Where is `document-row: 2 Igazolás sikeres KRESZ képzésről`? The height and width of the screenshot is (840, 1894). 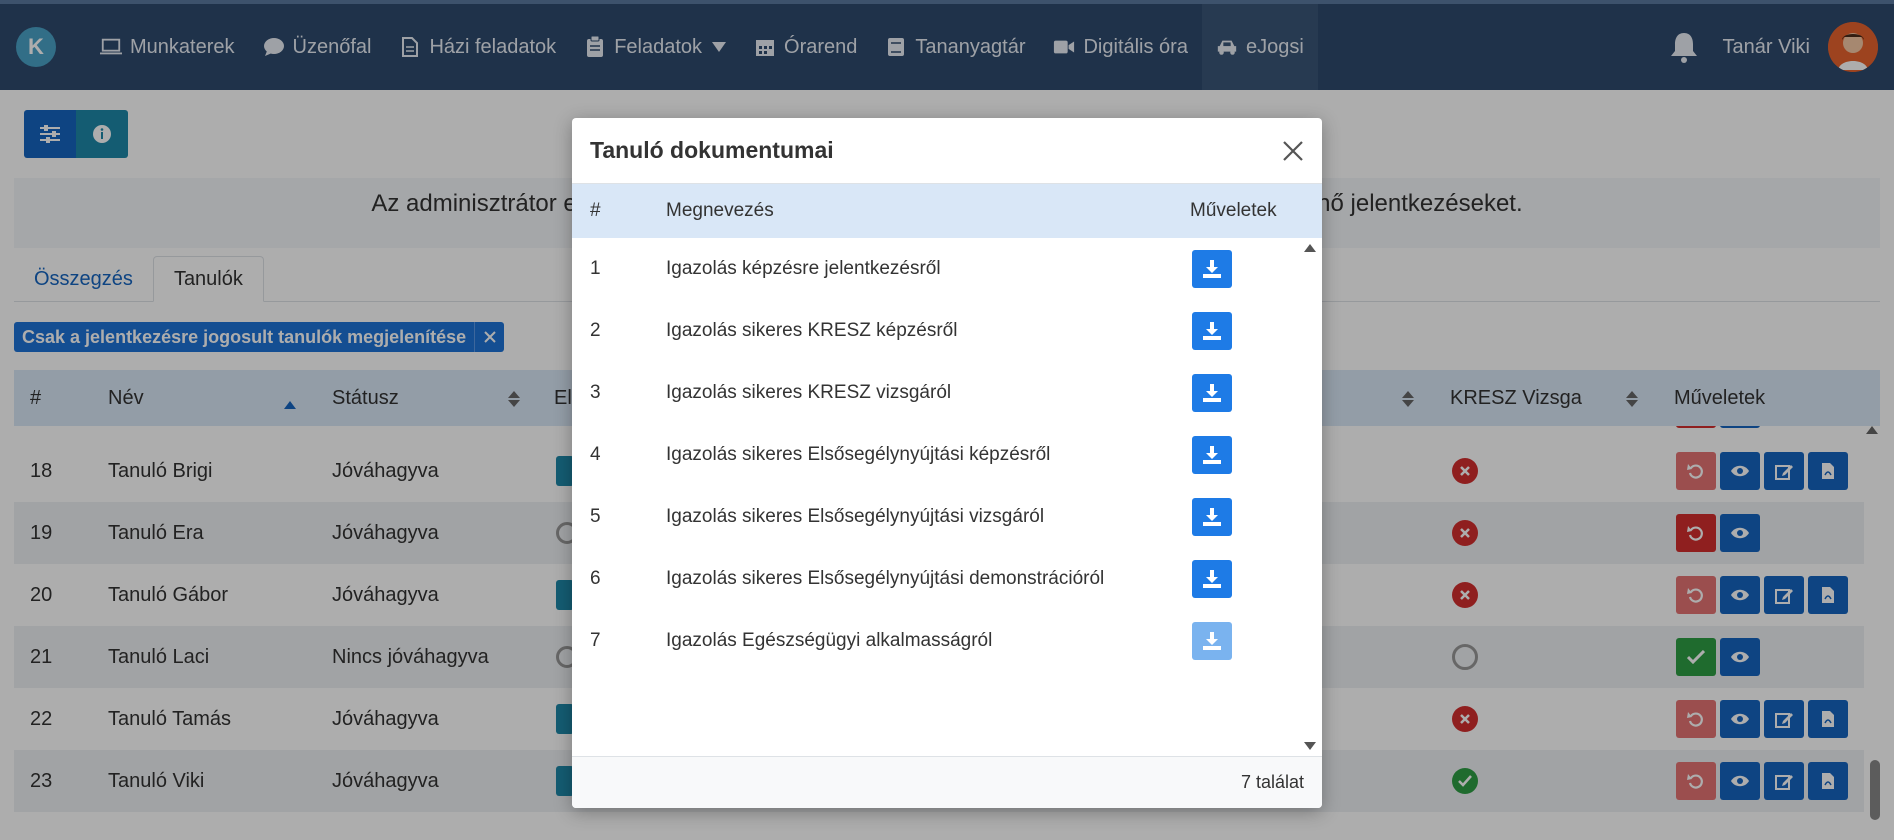 document-row: 2 Igazolás sikeres KRESZ képzésről is located at coordinates (937, 331).